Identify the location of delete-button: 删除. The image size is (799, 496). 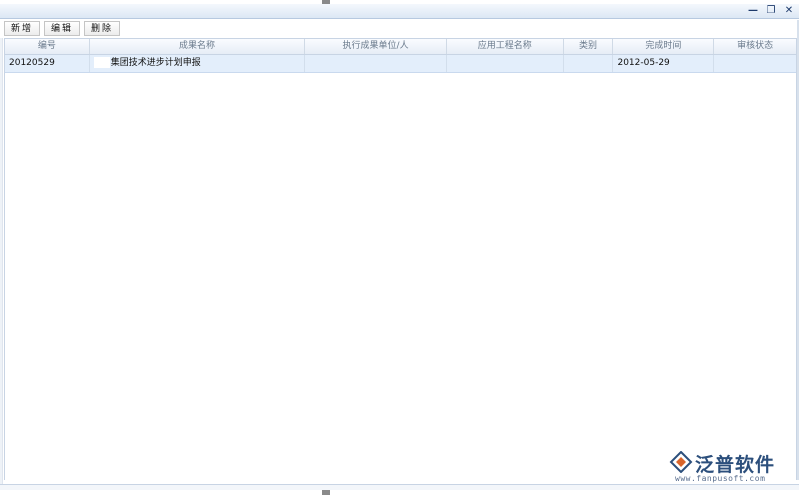
(102, 28).